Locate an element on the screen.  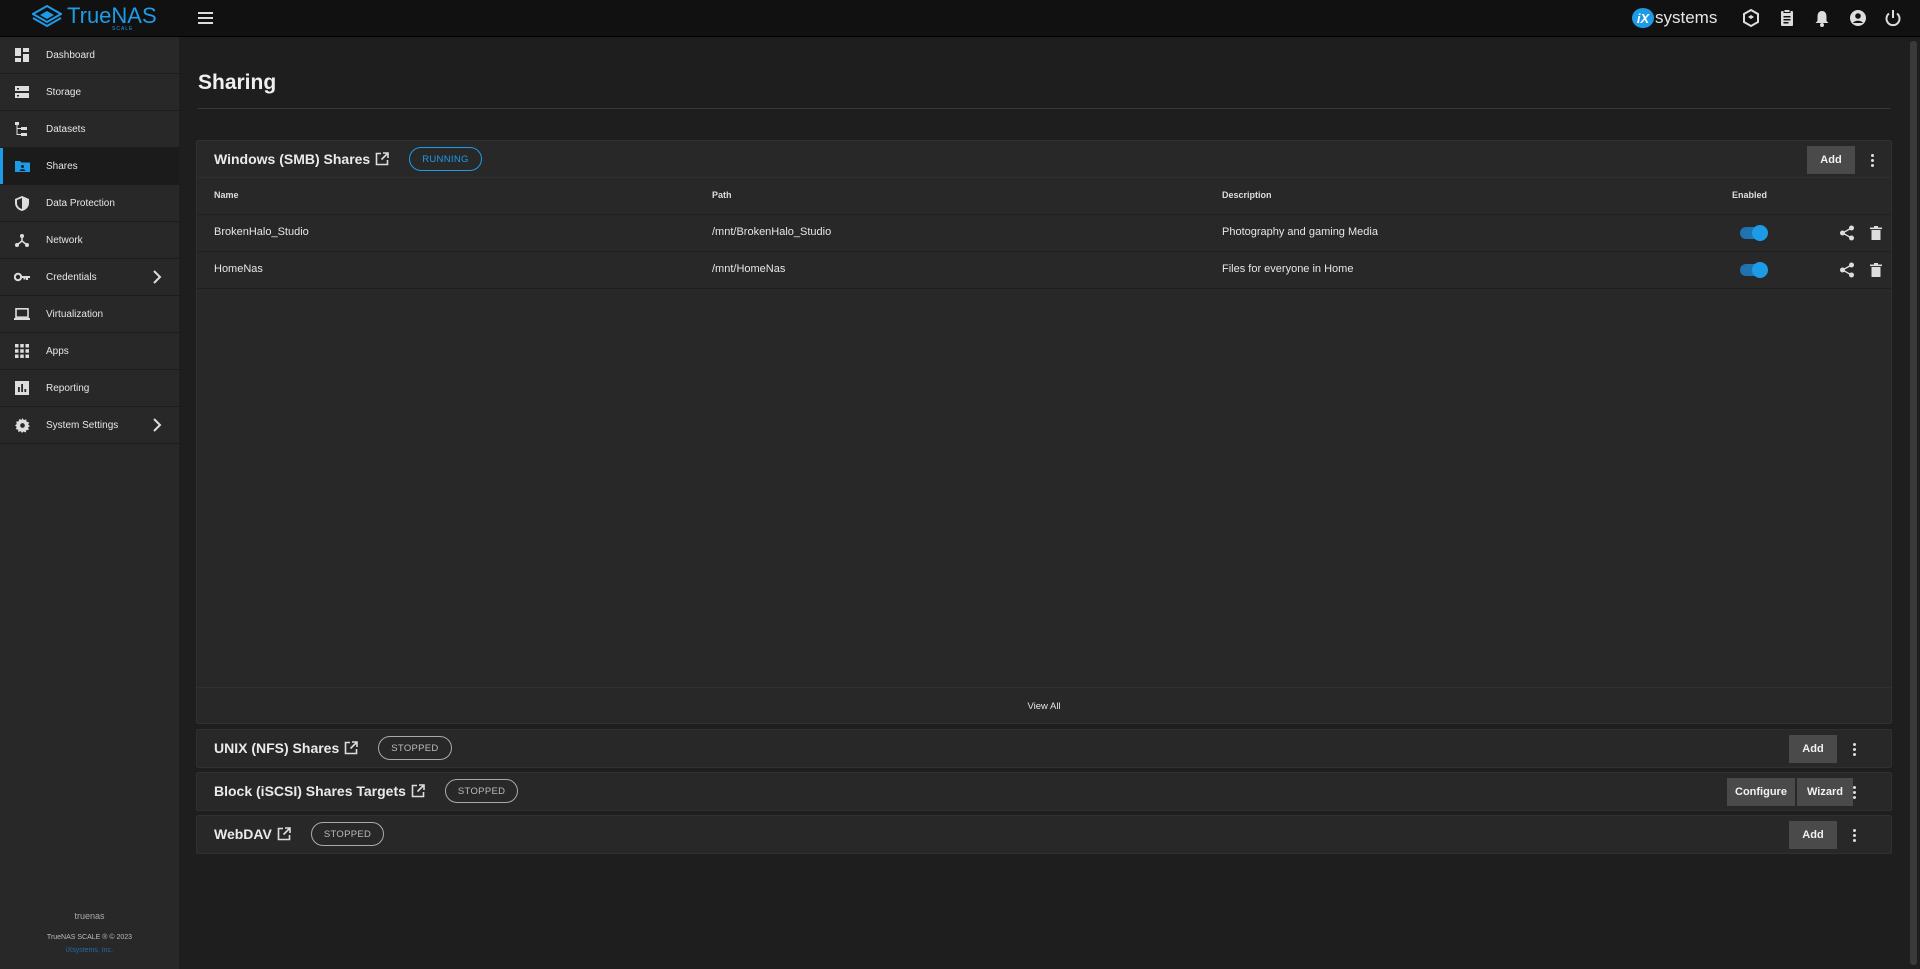
scrollbar-thumb is located at coordinates (1913, 503).